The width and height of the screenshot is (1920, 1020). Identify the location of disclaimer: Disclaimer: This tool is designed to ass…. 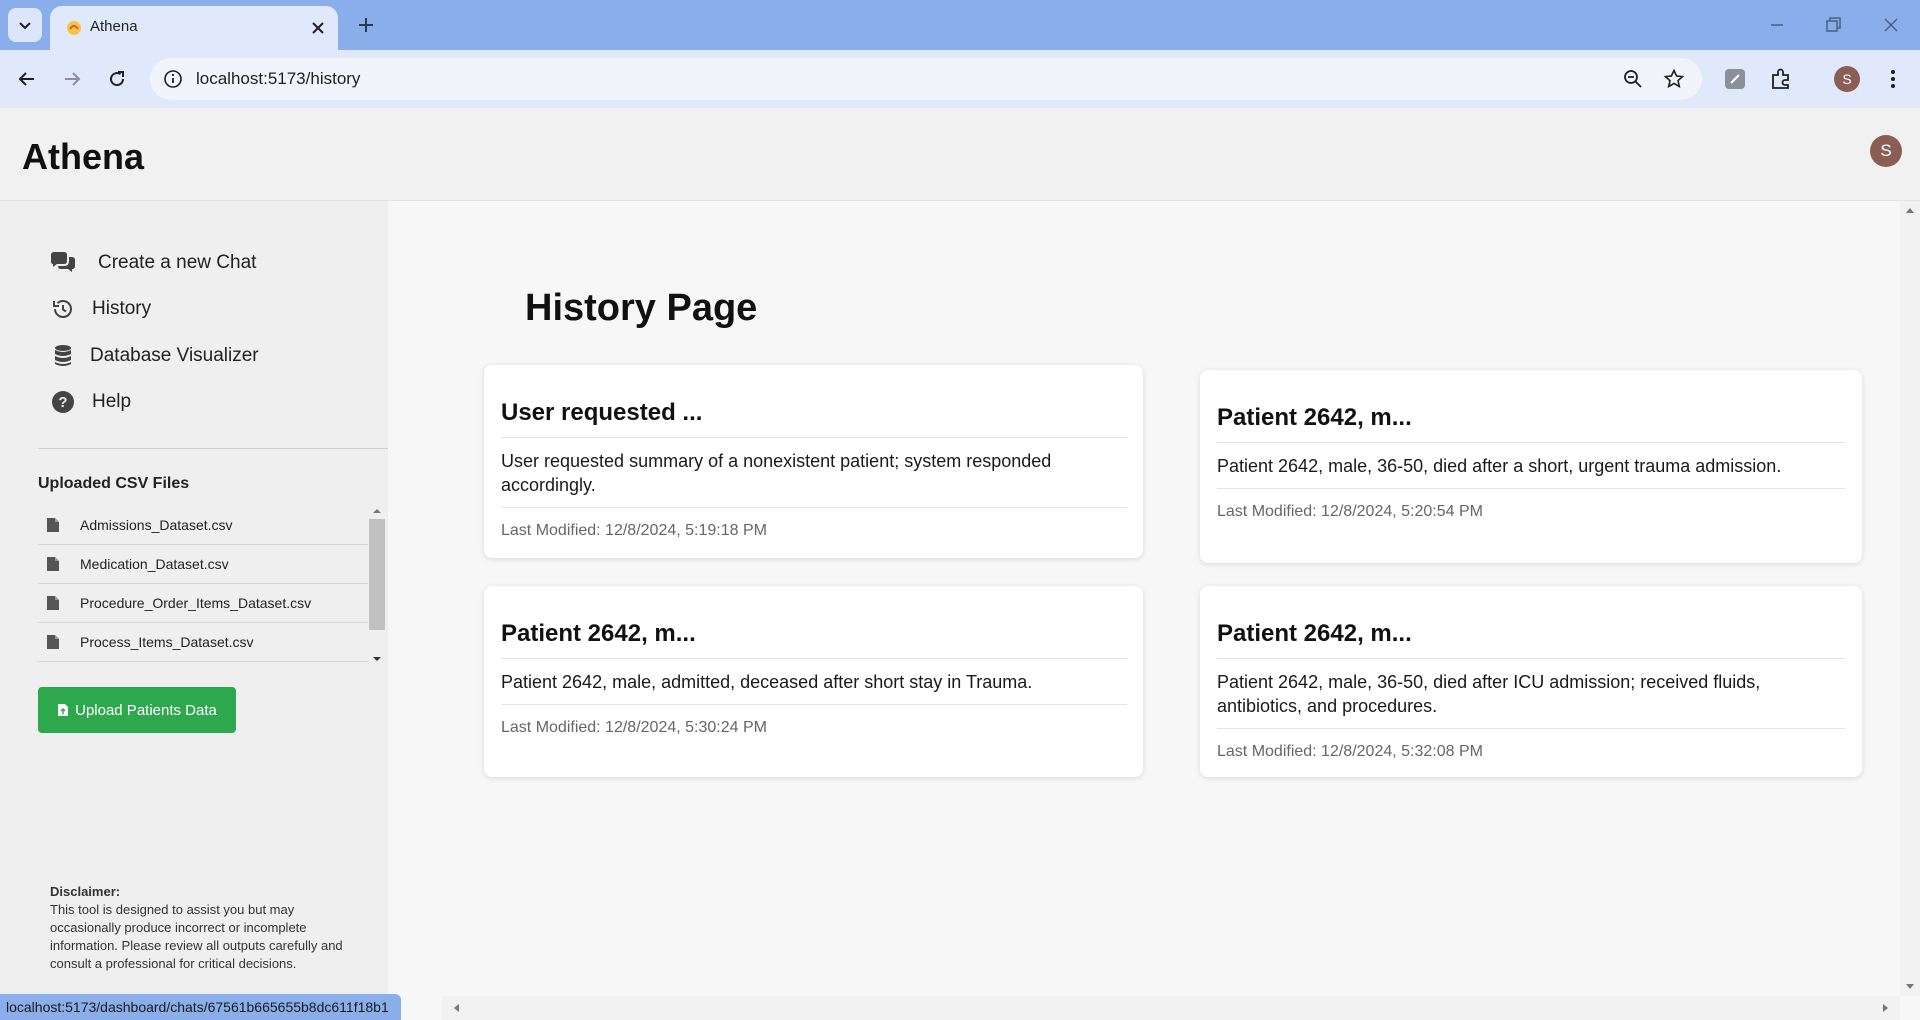
(205, 928).